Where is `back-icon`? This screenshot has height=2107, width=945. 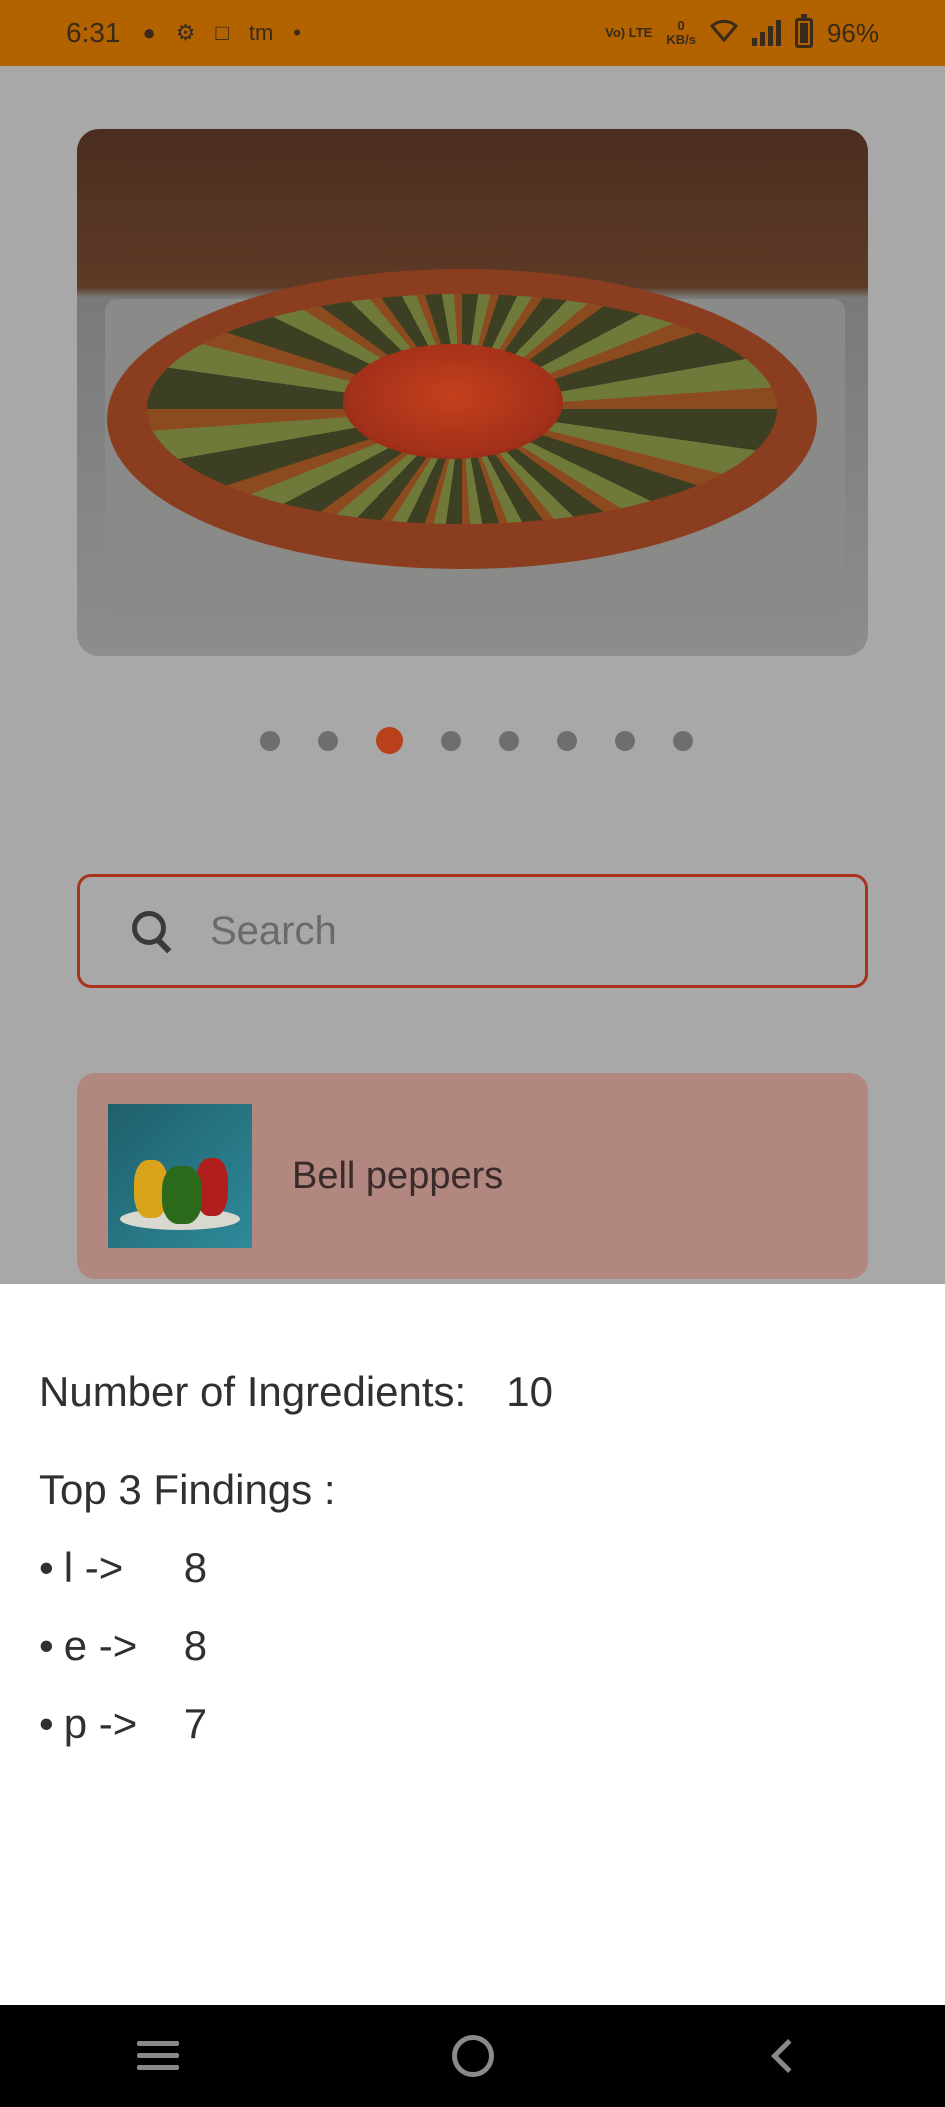 back-icon is located at coordinates (787, 2056).